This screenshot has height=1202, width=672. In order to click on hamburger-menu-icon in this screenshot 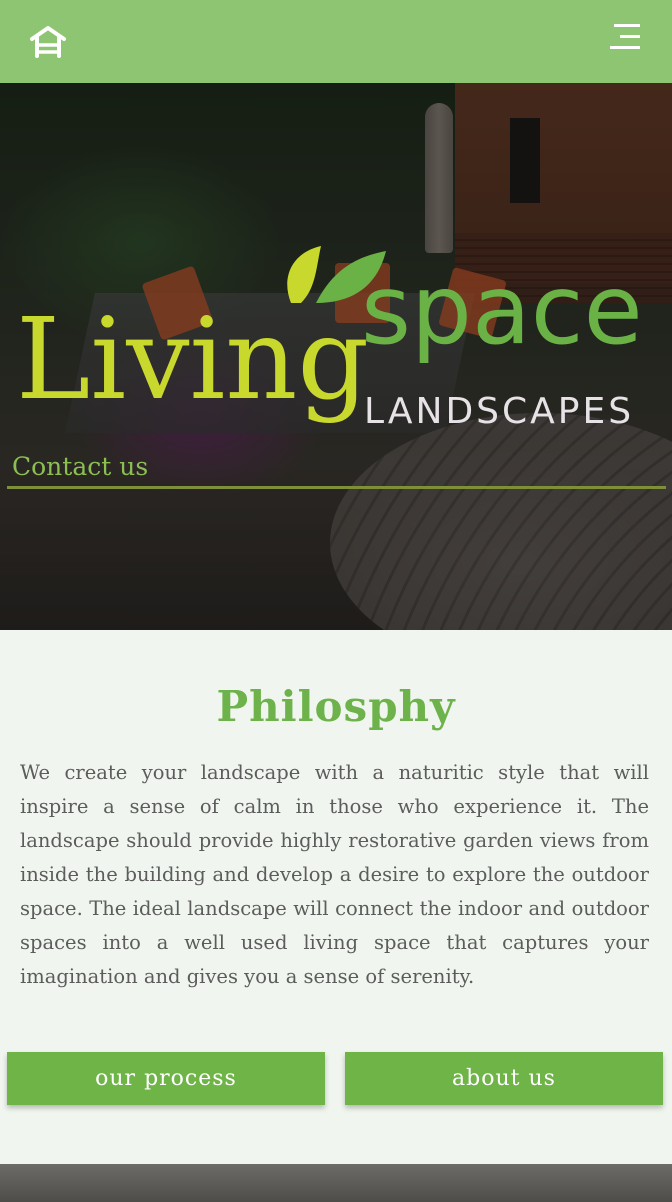, I will do `click(626, 37)`.